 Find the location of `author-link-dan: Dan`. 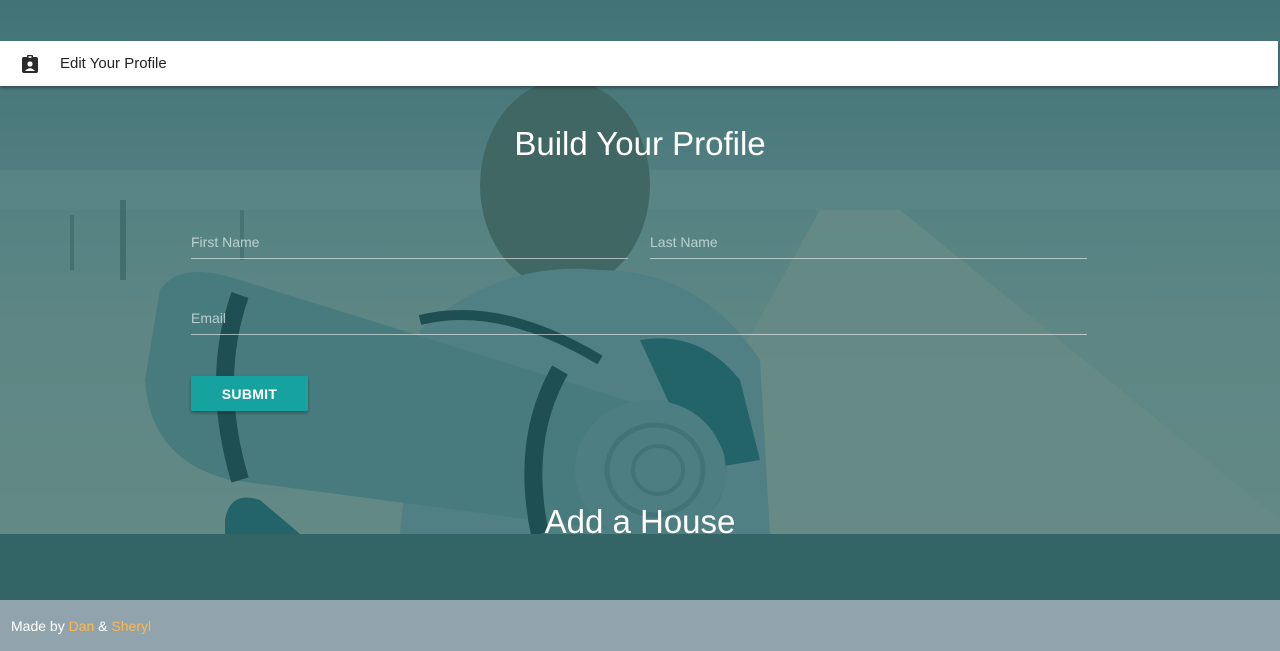

author-link-dan: Dan is located at coordinates (82, 626).